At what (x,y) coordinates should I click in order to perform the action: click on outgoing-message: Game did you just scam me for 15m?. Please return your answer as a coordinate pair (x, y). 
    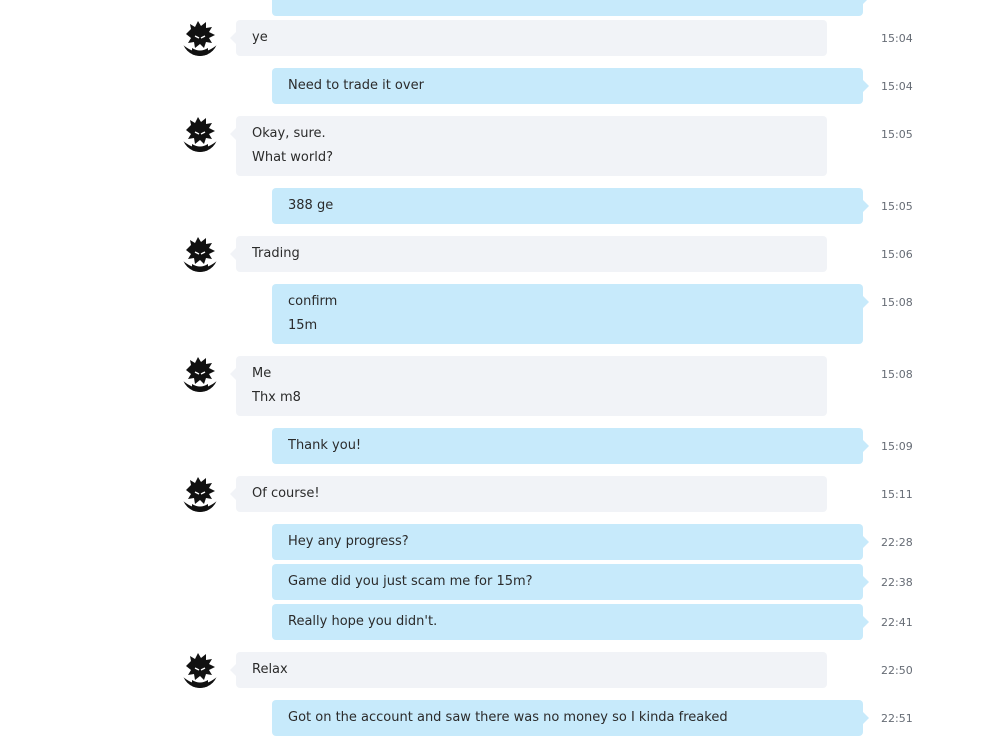
    Looking at the image, I should click on (570, 582).